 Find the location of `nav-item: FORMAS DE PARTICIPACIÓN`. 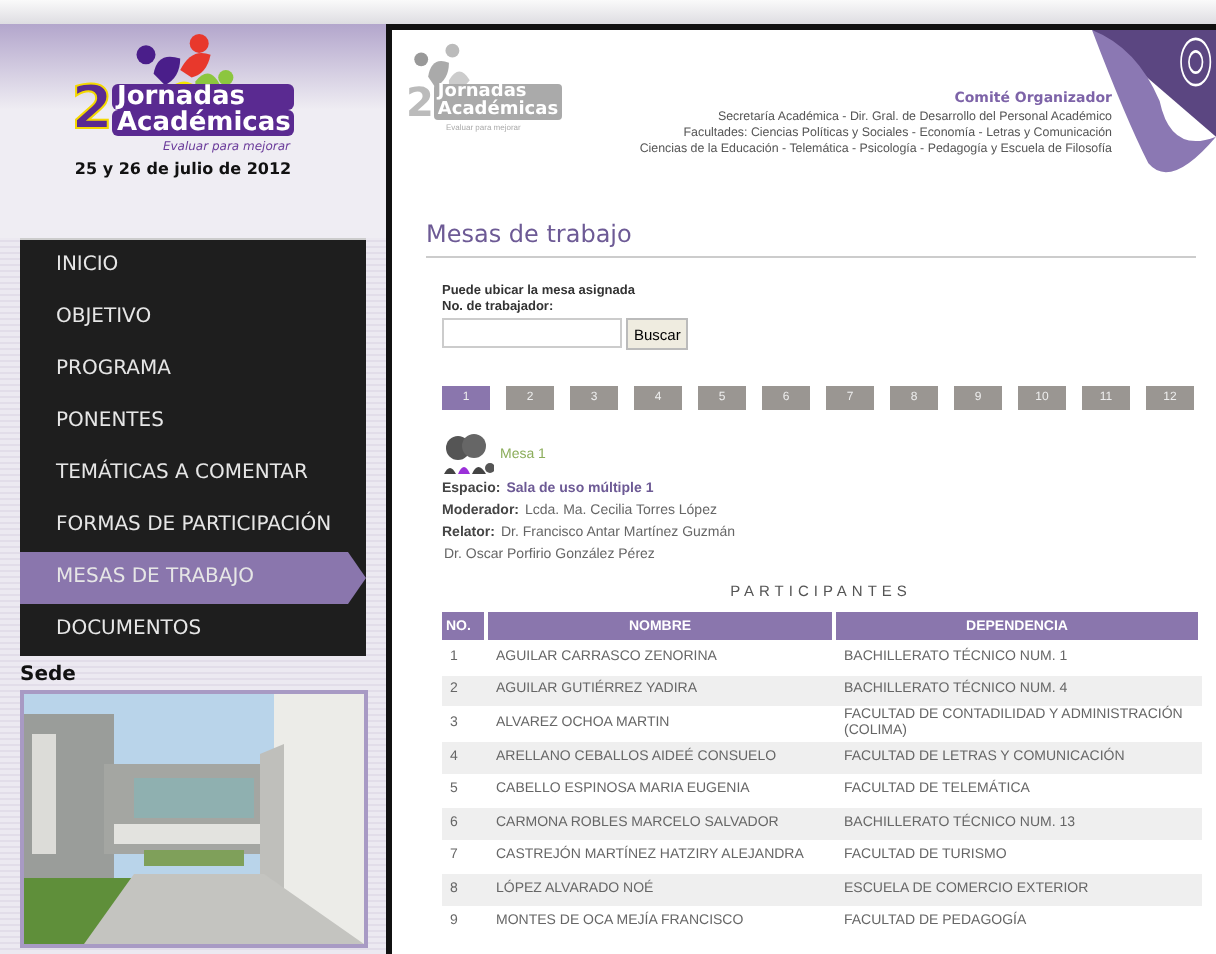

nav-item: FORMAS DE PARTICIPACIÓN is located at coordinates (193, 526).